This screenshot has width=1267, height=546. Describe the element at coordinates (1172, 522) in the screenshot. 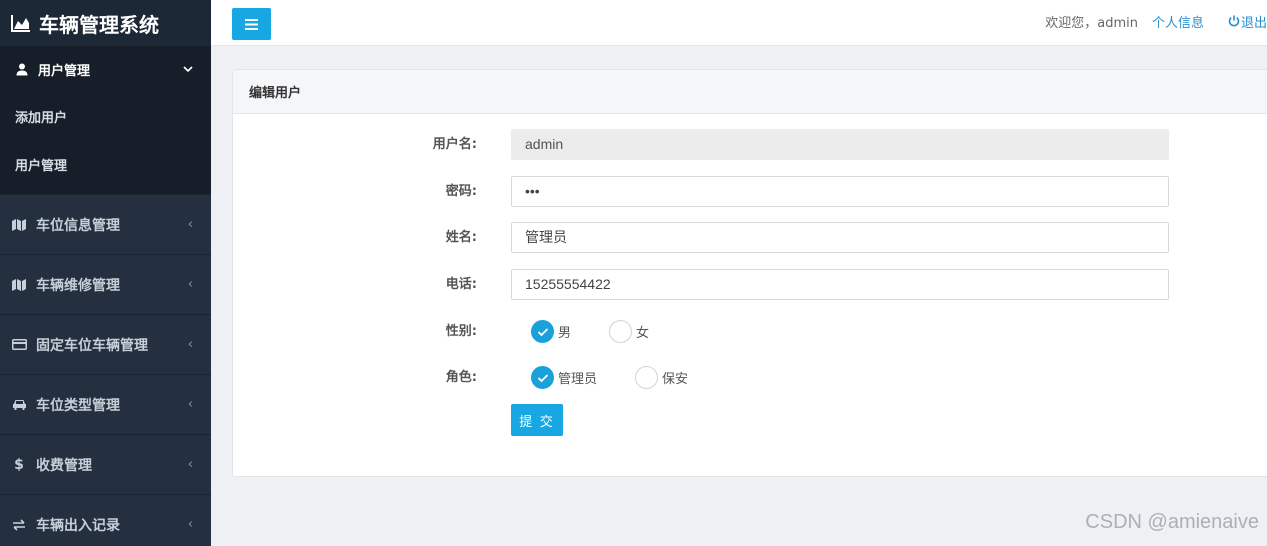

I see `watermark: CSDN @amienaive` at that location.